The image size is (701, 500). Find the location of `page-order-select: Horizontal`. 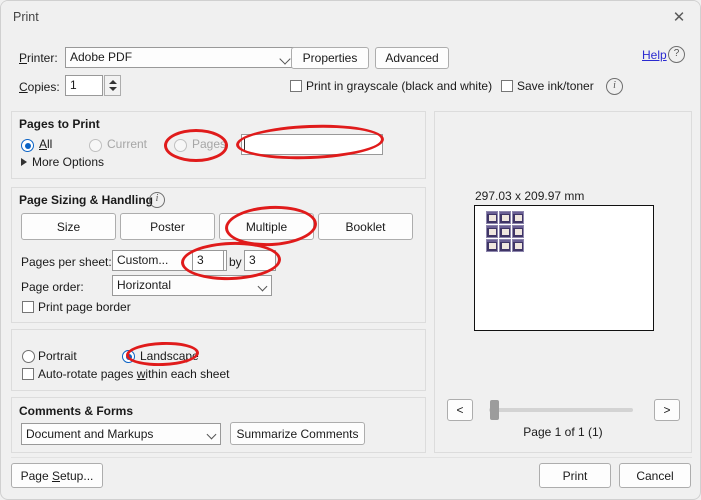

page-order-select: Horizontal is located at coordinates (192, 285).